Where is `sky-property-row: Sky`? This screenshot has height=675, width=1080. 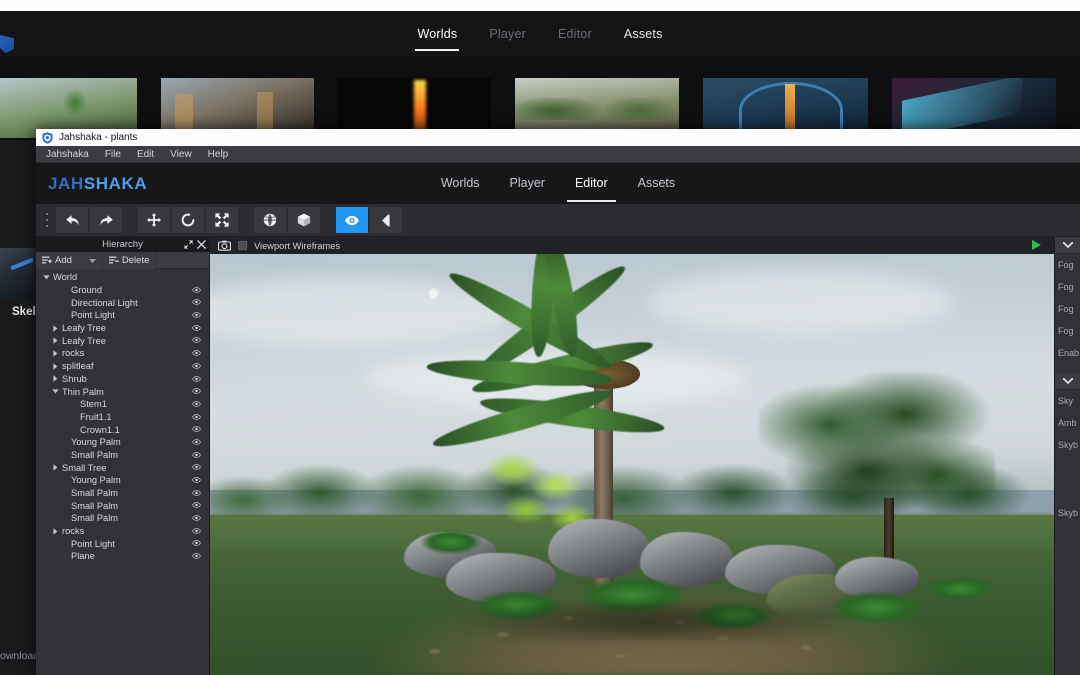 sky-property-row: Sky is located at coordinates (1067, 401).